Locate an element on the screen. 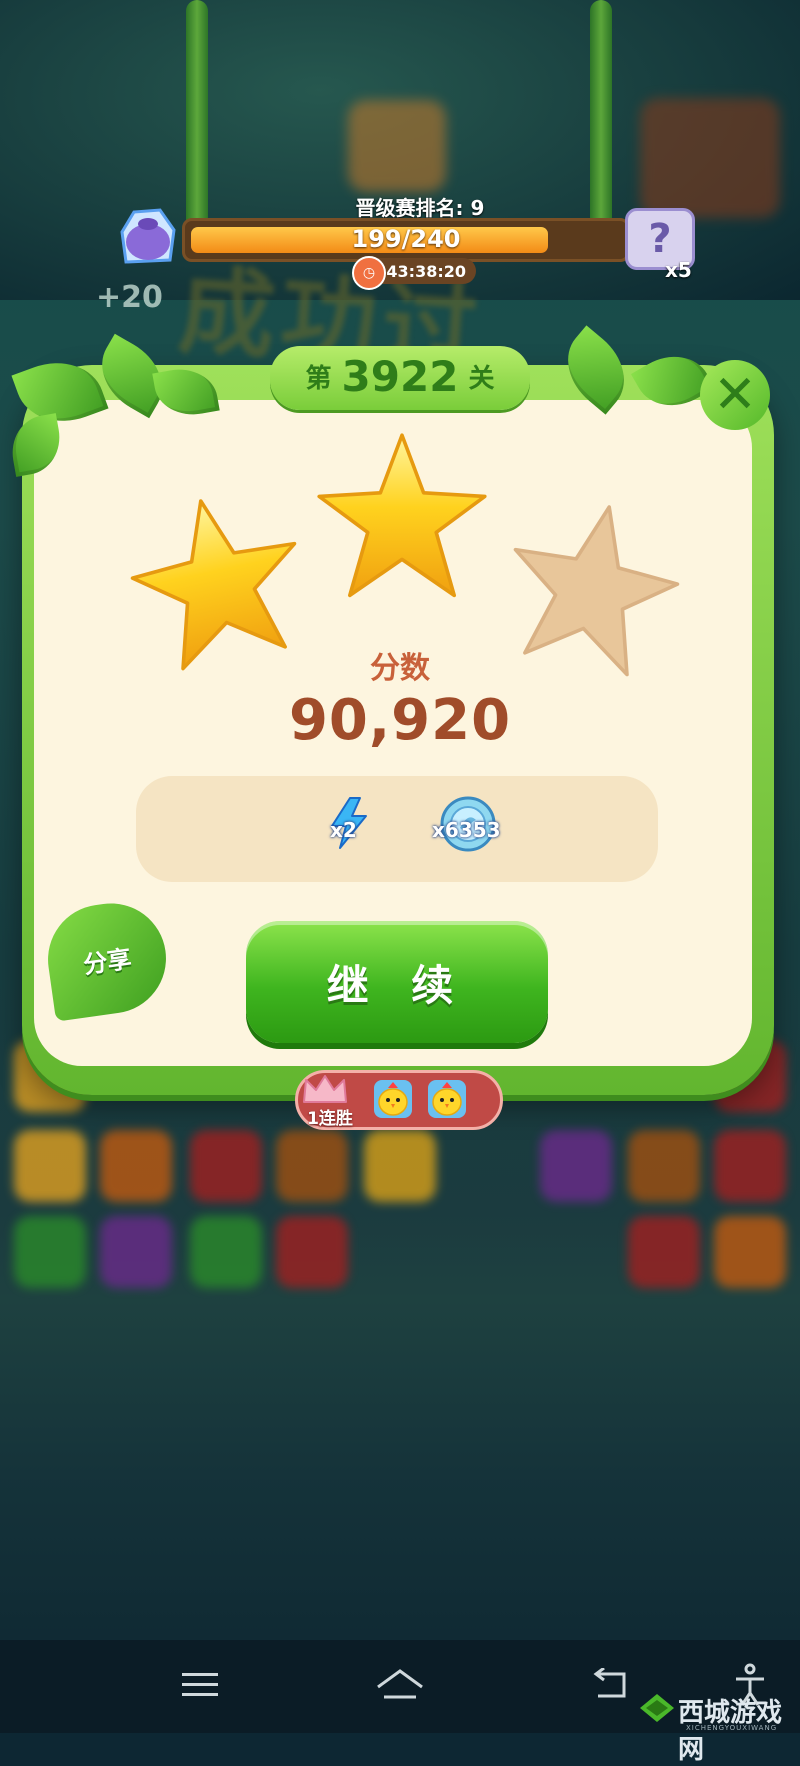 The width and height of the screenshot is (800, 1766). rank-label: 晋级赛排名: 9 is located at coordinates (420, 208).